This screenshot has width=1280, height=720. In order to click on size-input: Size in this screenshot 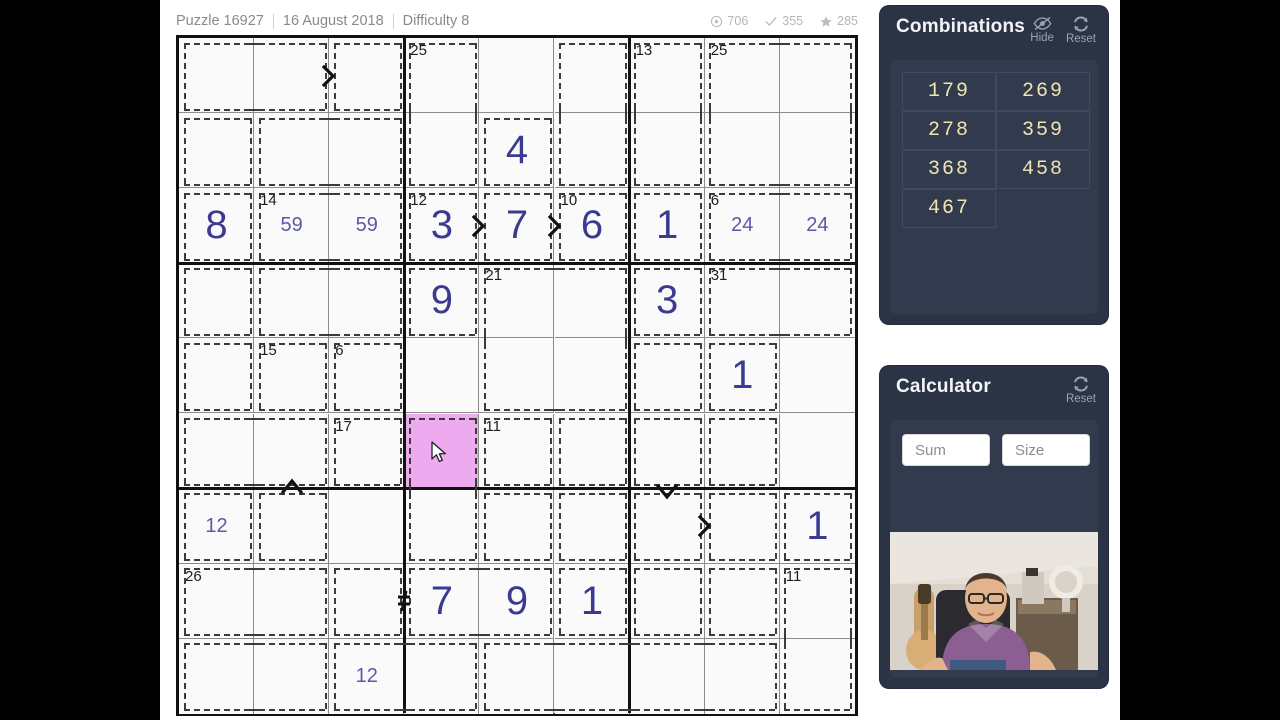, I will do `click(1046, 450)`.